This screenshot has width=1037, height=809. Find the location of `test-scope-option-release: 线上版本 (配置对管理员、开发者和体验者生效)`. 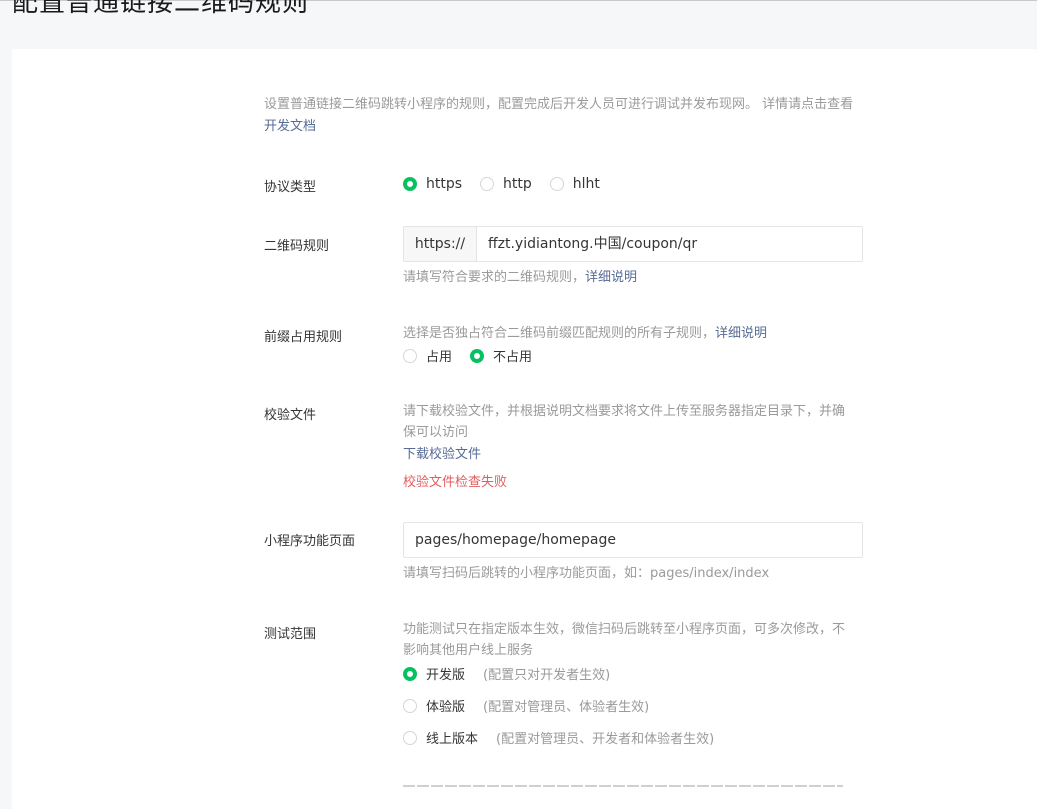

test-scope-option-release: 线上版本 (配置对管理员、开发者和体验者生效) is located at coordinates (558, 737).